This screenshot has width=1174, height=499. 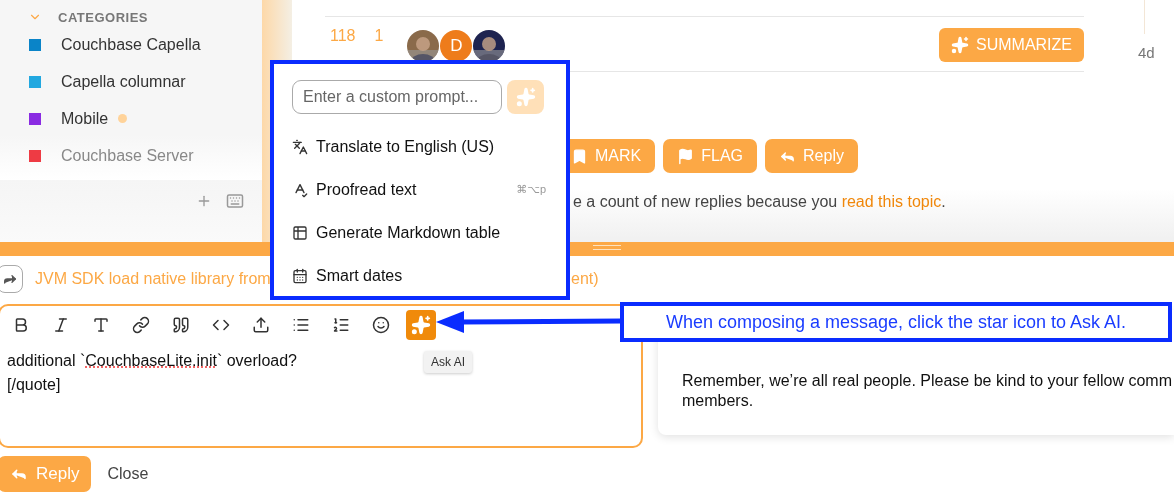 What do you see at coordinates (354, 189) in the screenshot?
I see `ai-menu-item: Proofread text` at bounding box center [354, 189].